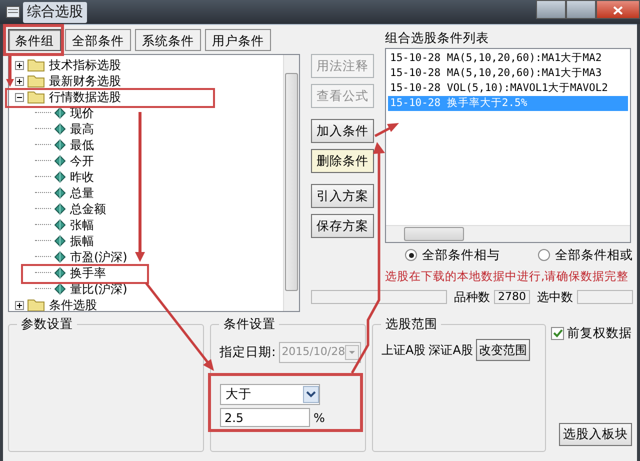 The height and width of the screenshot is (461, 640). What do you see at coordinates (403, 350) in the screenshot?
I see `market-label: 上证A股` at bounding box center [403, 350].